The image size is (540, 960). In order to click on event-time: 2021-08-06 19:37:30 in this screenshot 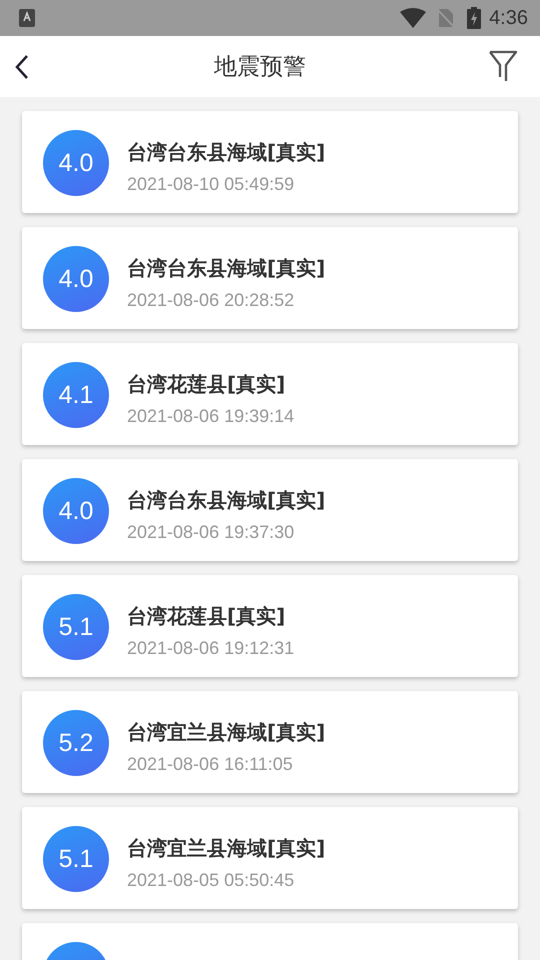, I will do `click(210, 532)`.